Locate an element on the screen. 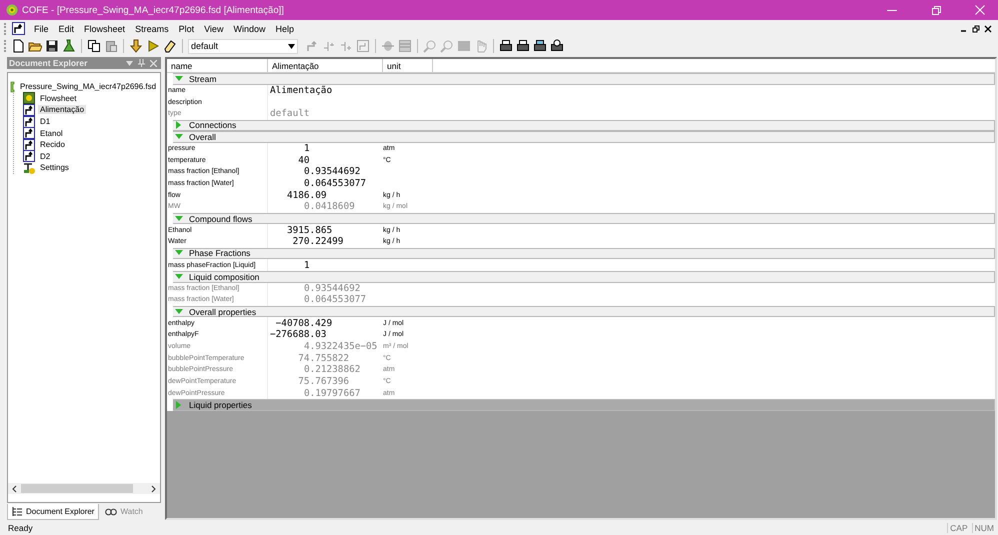 The width and height of the screenshot is (998, 535). section-title: Liquid properties is located at coordinates (220, 405).